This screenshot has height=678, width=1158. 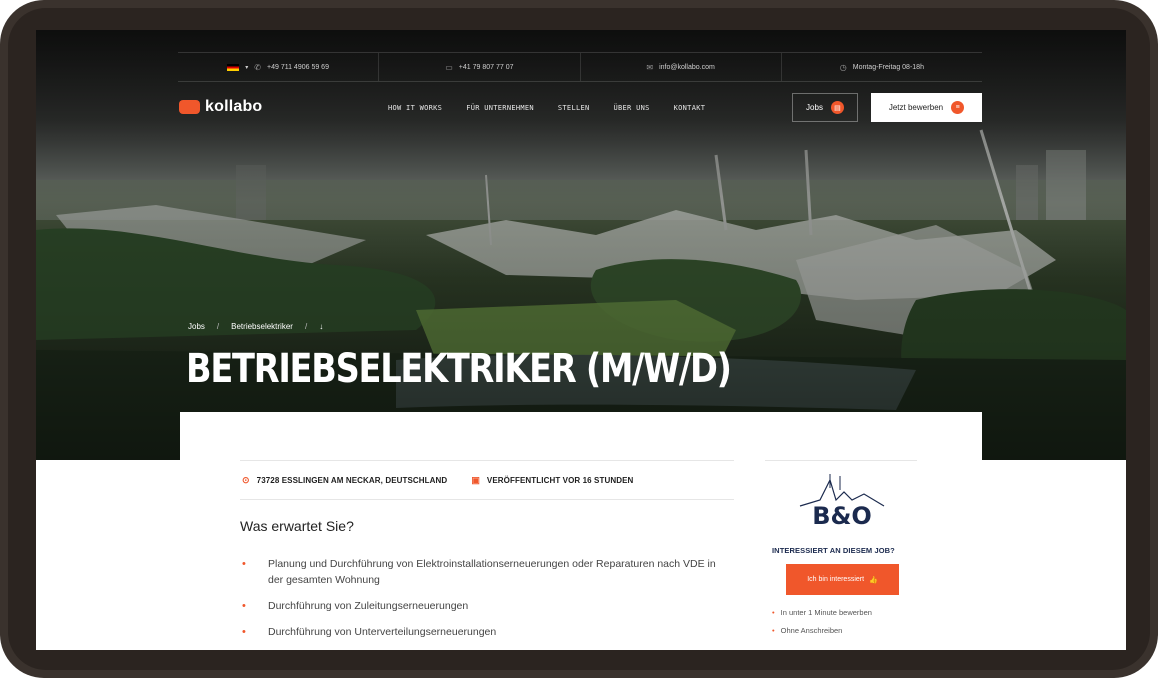 I want to click on section-title: Was erwartet Sie?, so click(x=297, y=526).